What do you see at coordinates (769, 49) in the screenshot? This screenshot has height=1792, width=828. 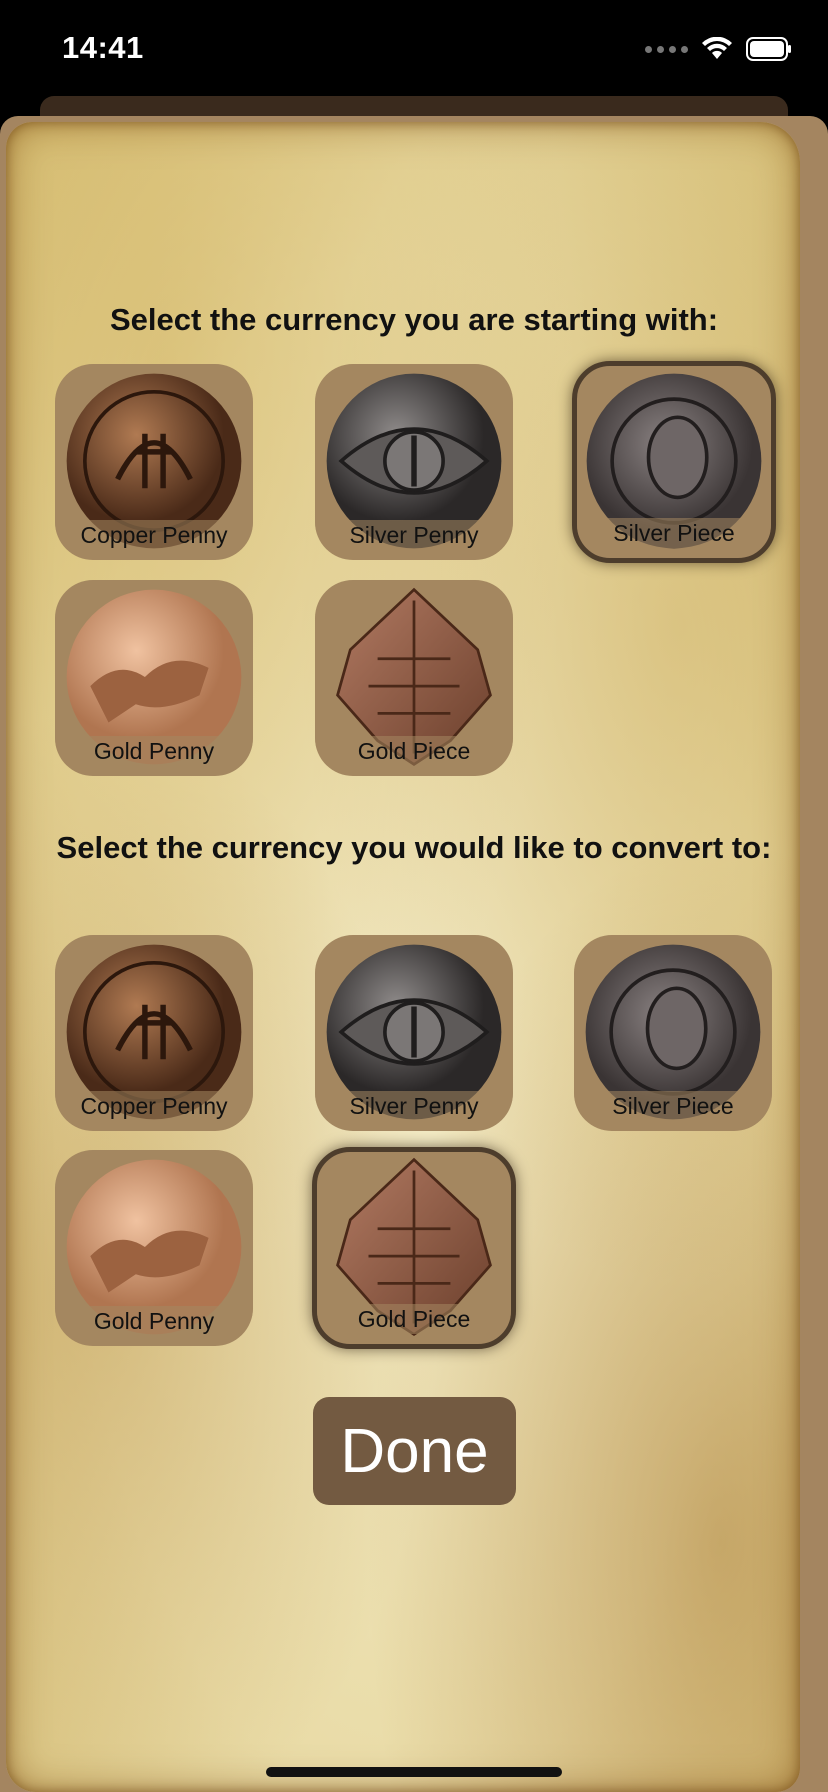 I see `battery-icon` at bounding box center [769, 49].